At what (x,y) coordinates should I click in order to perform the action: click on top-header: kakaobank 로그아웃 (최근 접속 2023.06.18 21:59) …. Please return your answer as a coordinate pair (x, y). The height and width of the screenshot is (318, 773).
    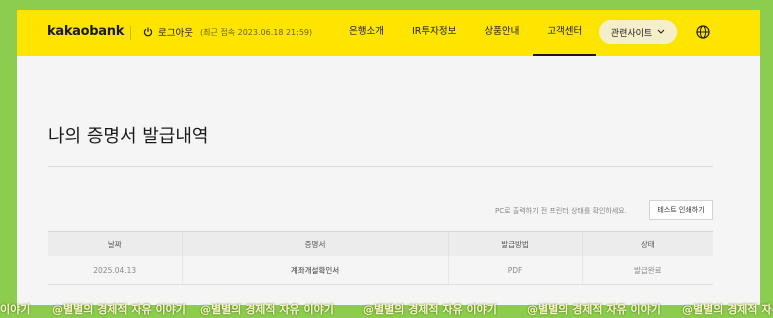
    Looking at the image, I should click on (388, 33).